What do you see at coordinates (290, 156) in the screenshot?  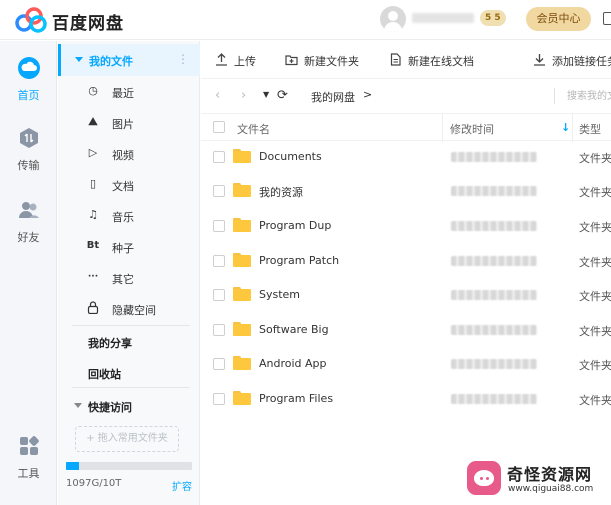 I see `file-name: Documents` at bounding box center [290, 156].